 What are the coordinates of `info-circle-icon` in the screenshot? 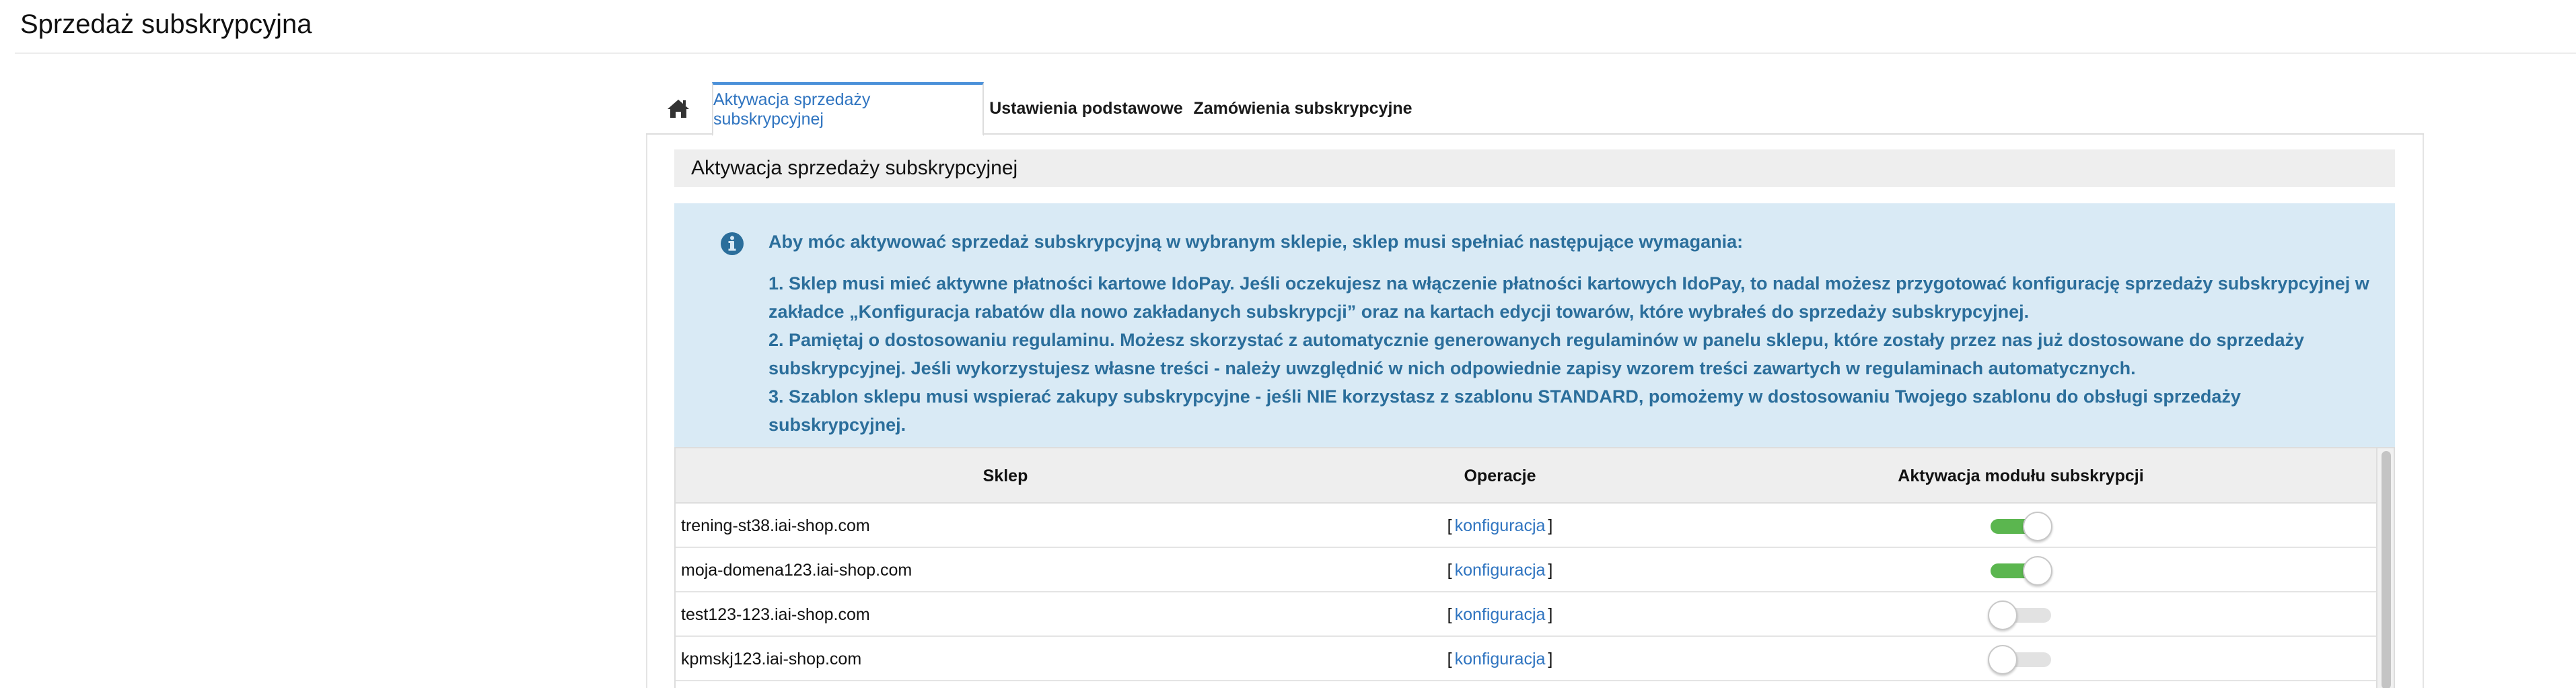 It's located at (732, 243).